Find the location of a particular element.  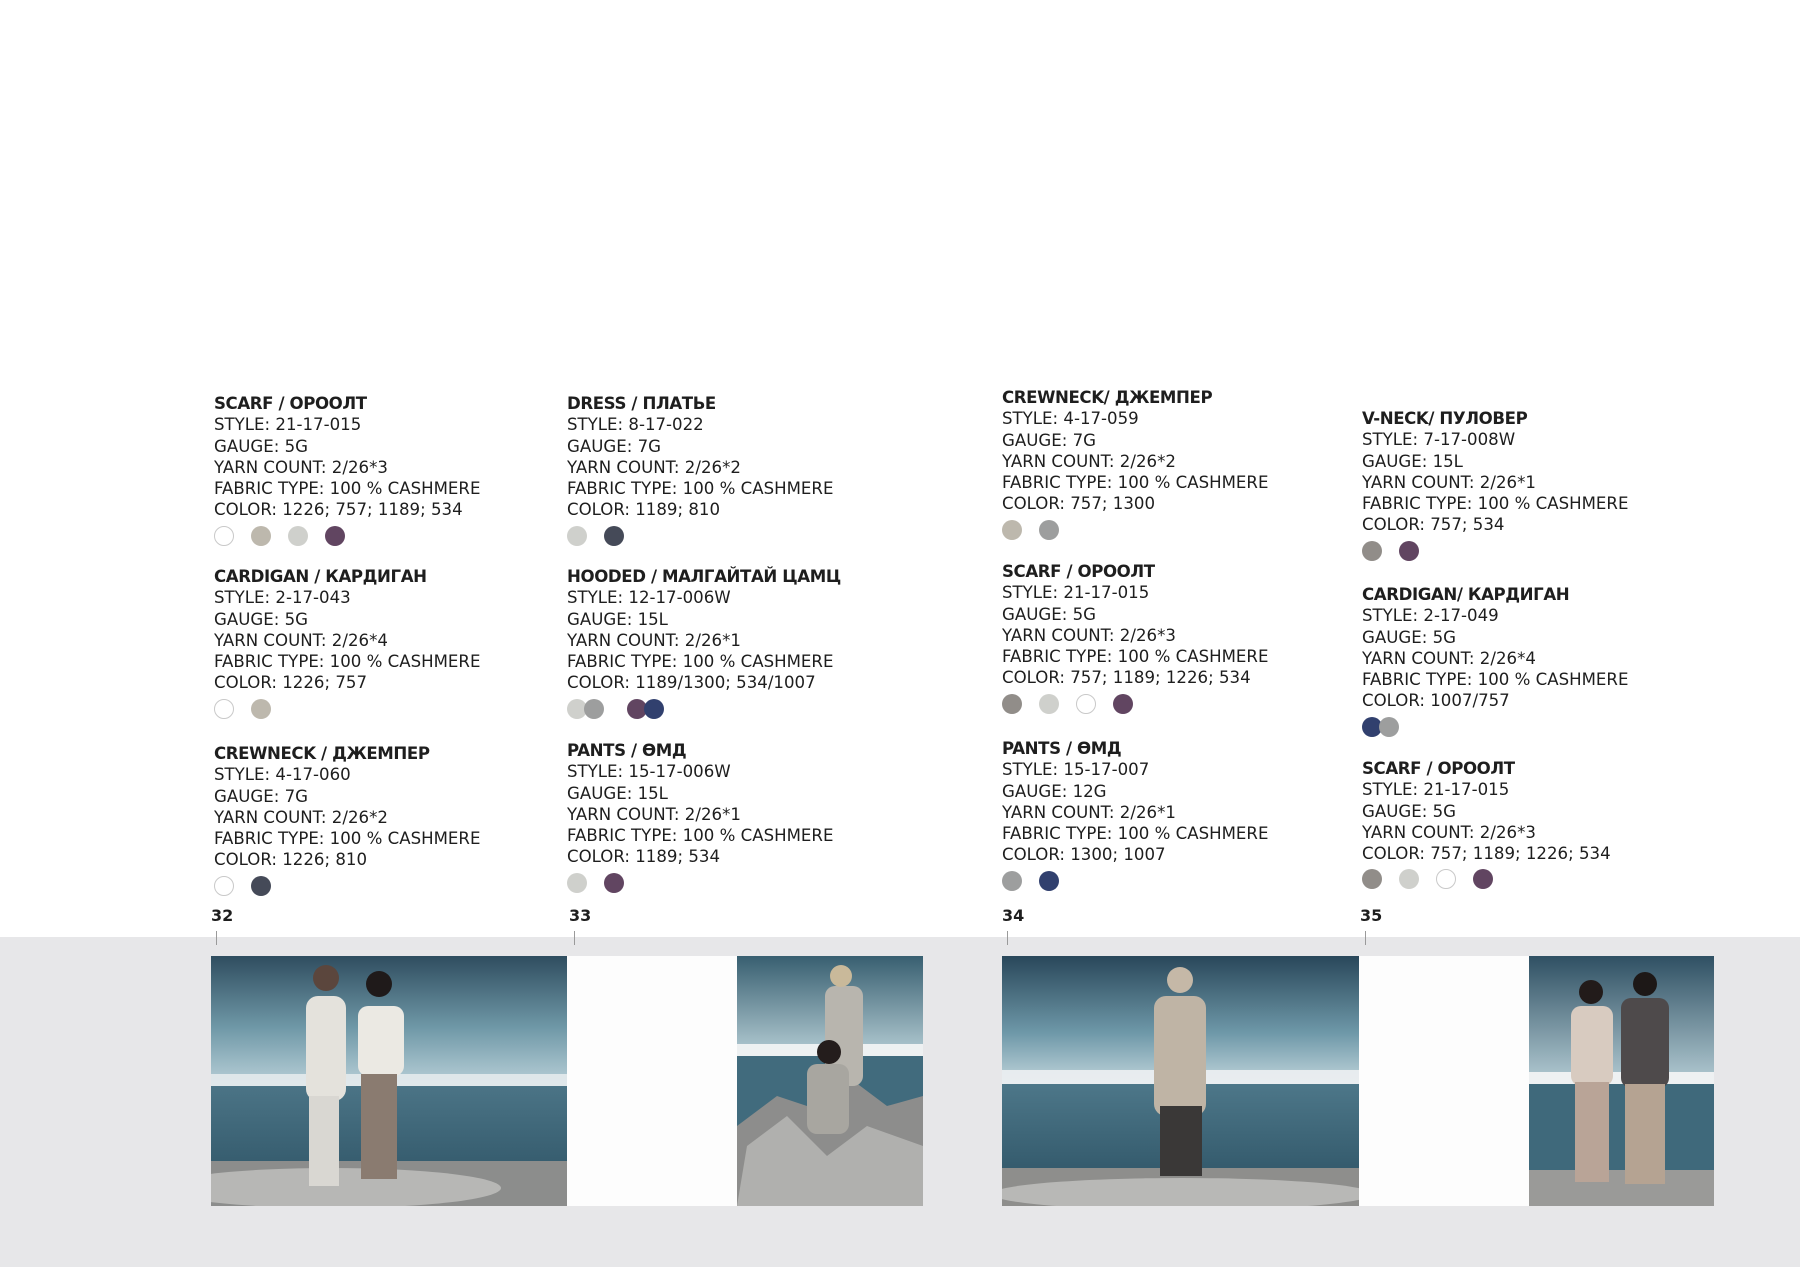

product-title: HOODED / МАЛГАЙТАЙ ЦАМЦ is located at coordinates (704, 576).